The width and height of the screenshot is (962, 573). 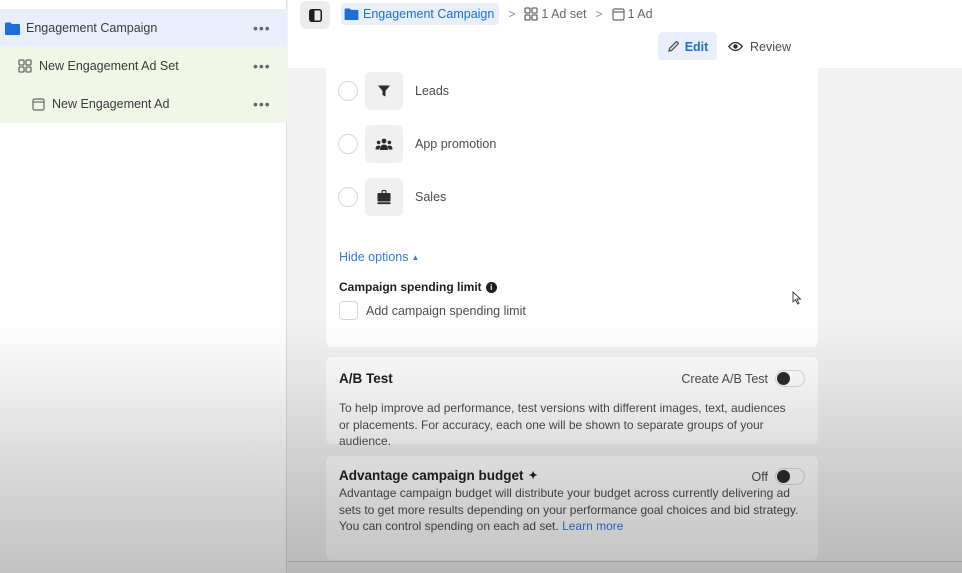 I want to click on caret-up-icon: ▲, so click(x=415, y=257).